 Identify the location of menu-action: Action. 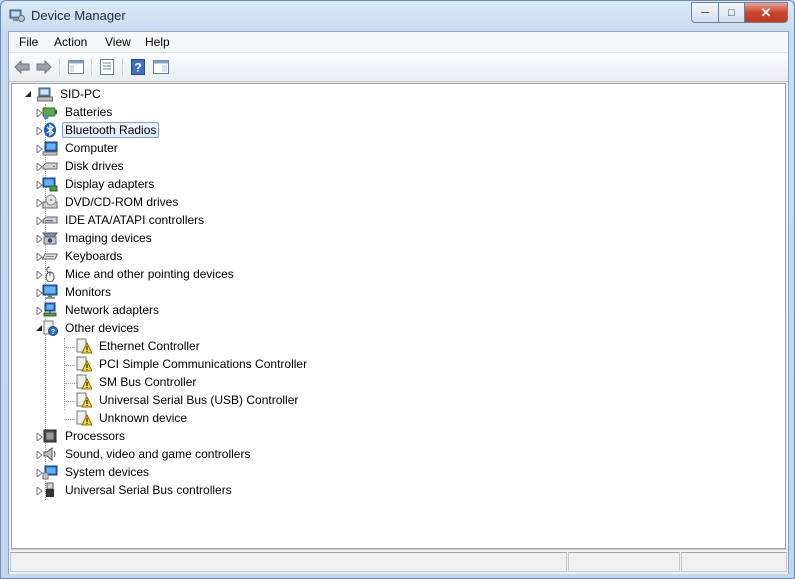
(70, 42).